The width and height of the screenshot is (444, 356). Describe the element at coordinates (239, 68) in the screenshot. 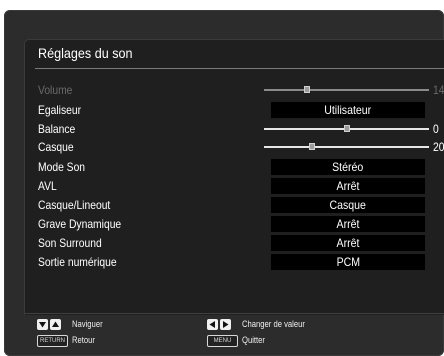

I see `title-divider` at that location.